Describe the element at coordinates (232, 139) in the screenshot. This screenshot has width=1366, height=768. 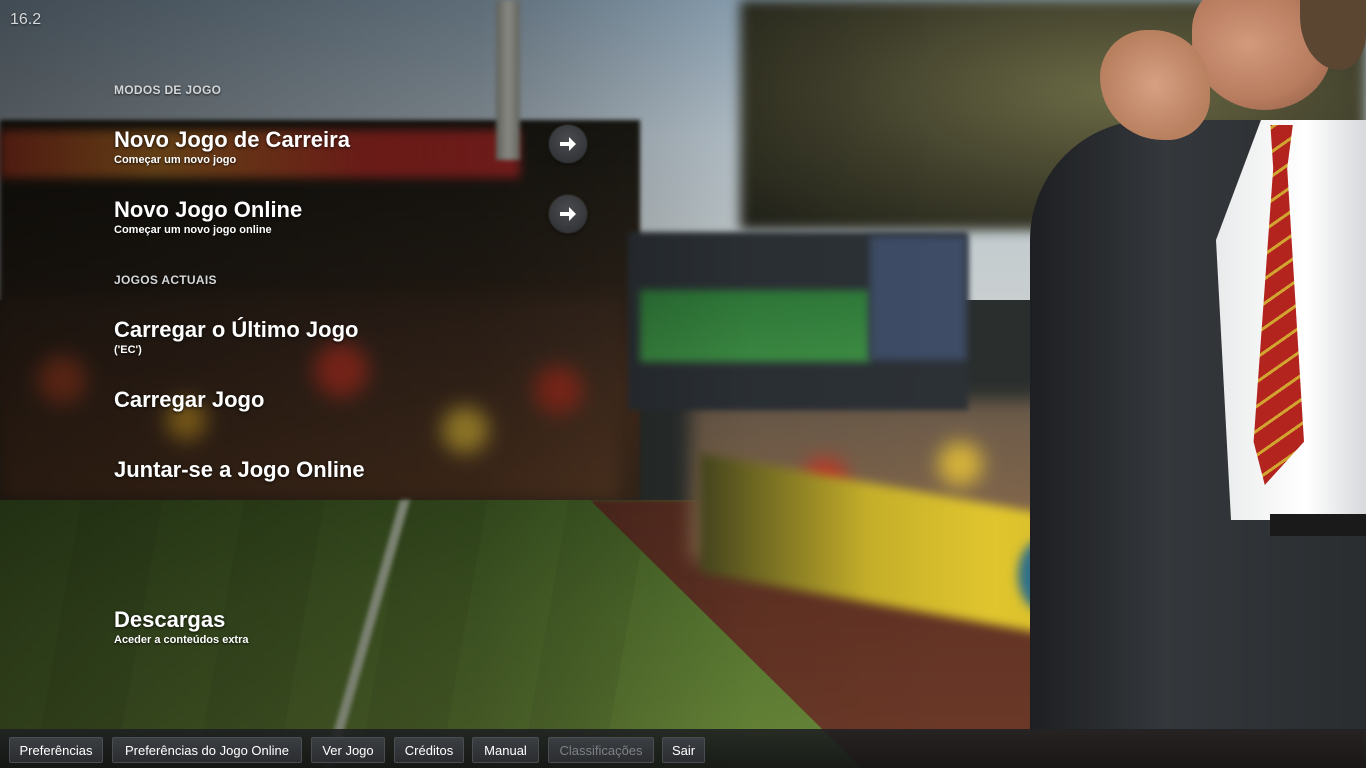
I see `menu-item-title: Novo Jogo de Carreira` at that location.